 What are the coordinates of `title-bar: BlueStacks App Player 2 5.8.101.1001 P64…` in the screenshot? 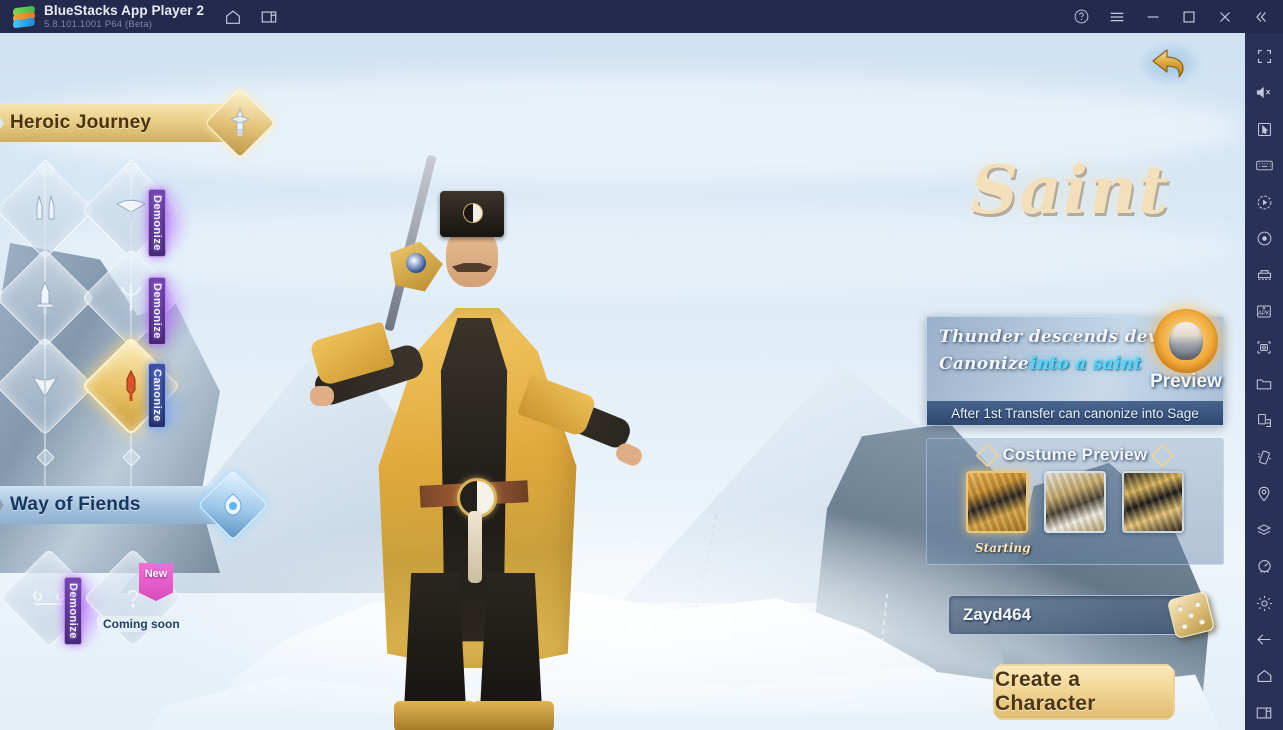 It's located at (641, 16).